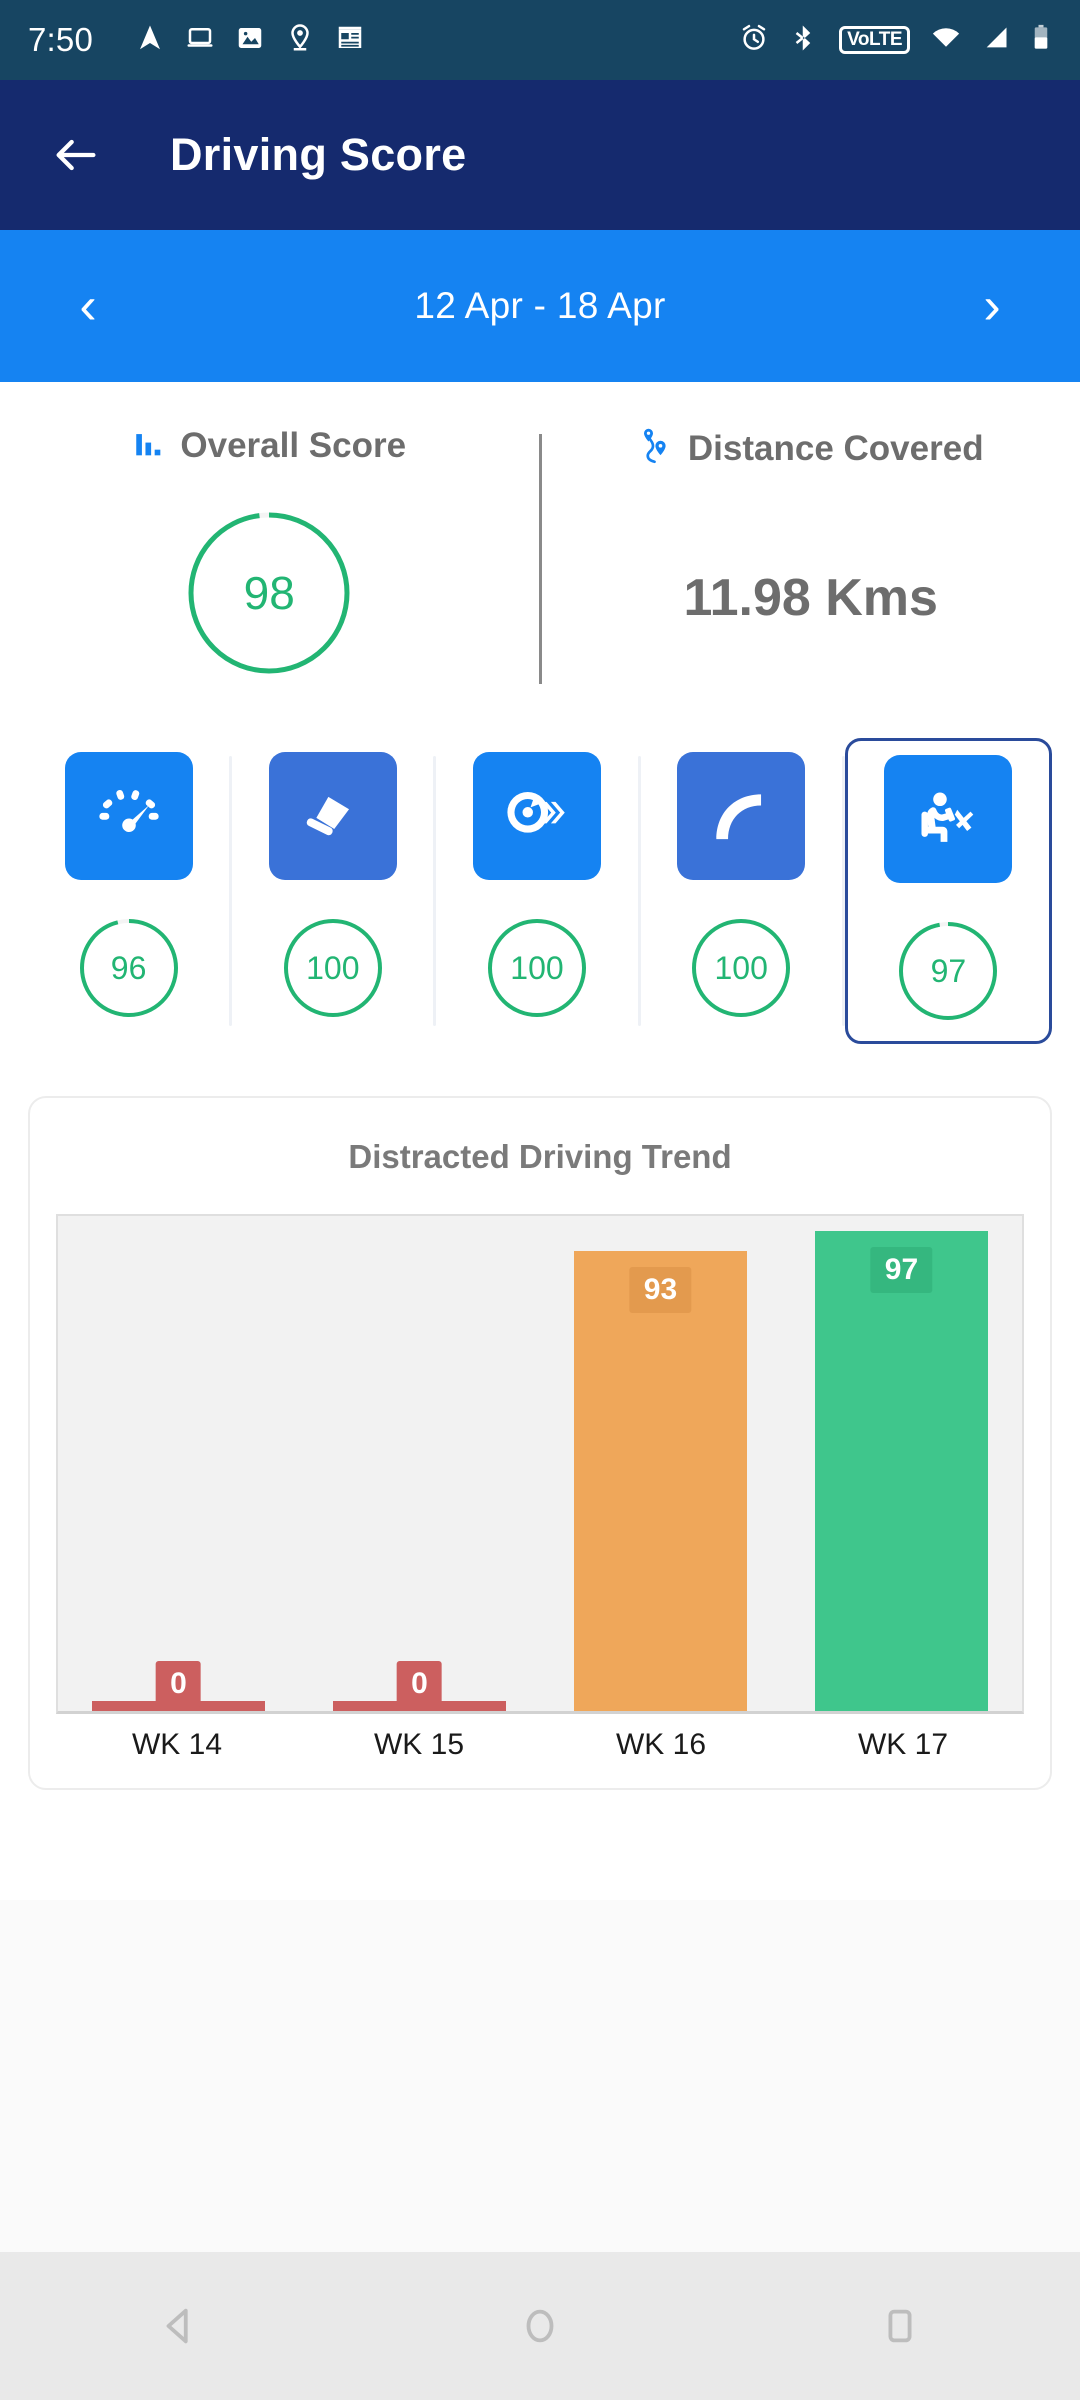 The image size is (1080, 2400). What do you see at coordinates (128, 891) in the screenshot?
I see `metric-overspeeding: 96` at bounding box center [128, 891].